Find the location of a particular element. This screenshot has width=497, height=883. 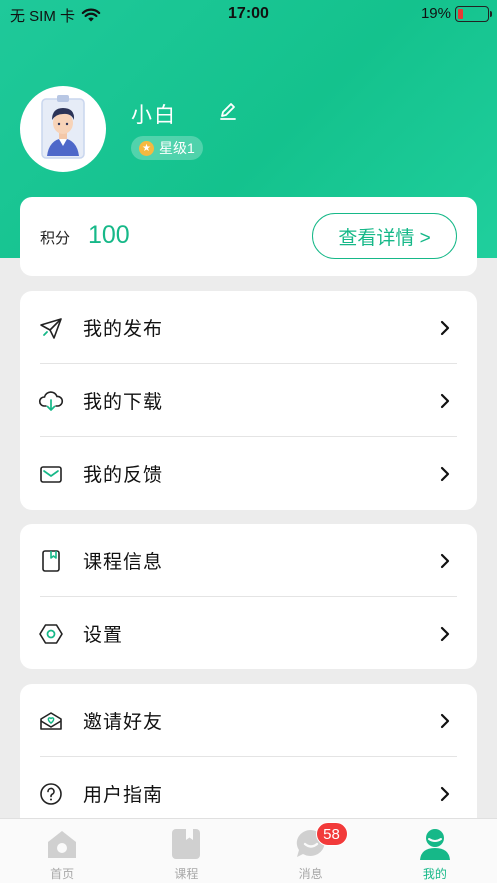

status-bar: 无 SIM 卡 17:00 19% is located at coordinates (248, 14).